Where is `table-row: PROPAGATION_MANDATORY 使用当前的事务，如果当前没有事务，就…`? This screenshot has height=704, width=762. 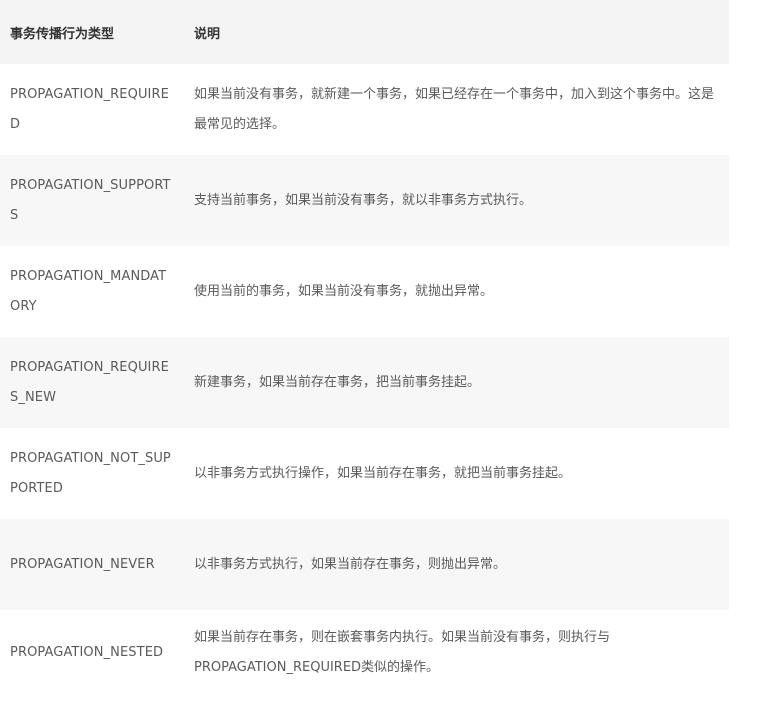 table-row: PROPAGATION_MANDATORY 使用当前的事务，如果当前没有事务，就… is located at coordinates (364, 291).